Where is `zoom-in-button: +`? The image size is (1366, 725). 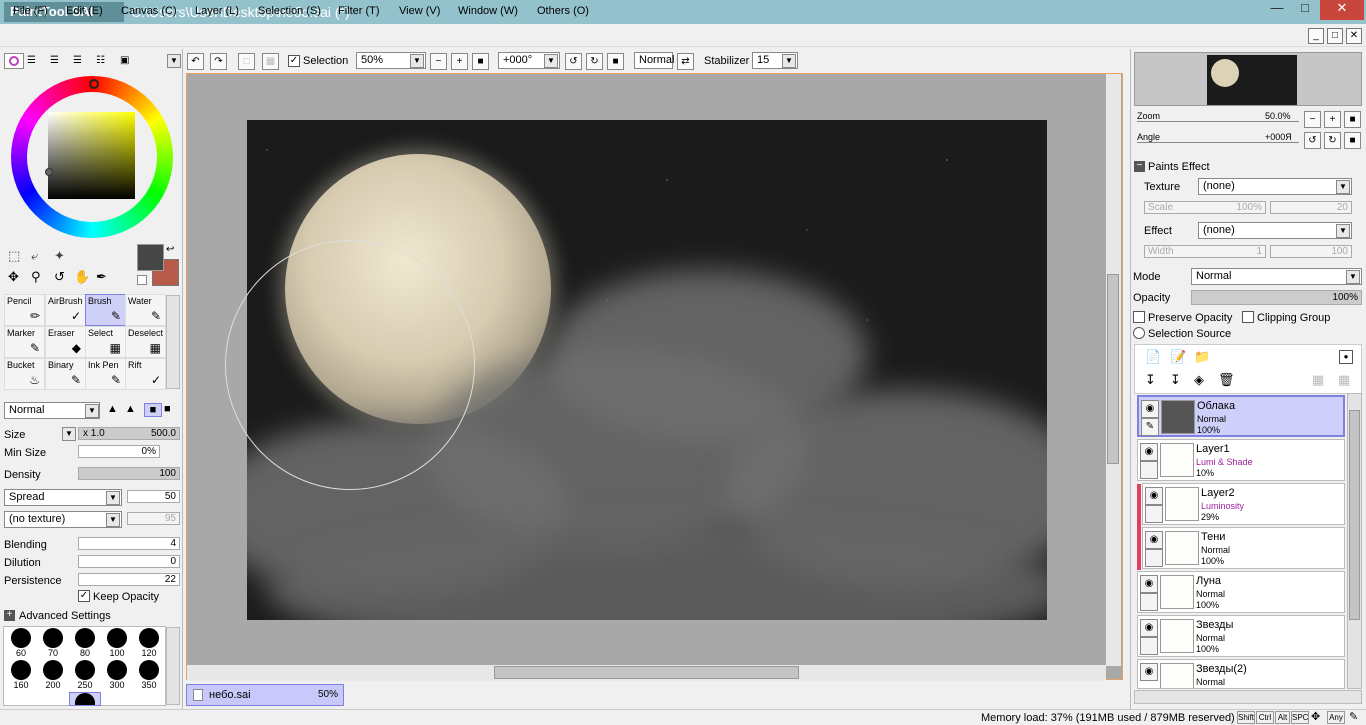 zoom-in-button: + is located at coordinates (459, 61).